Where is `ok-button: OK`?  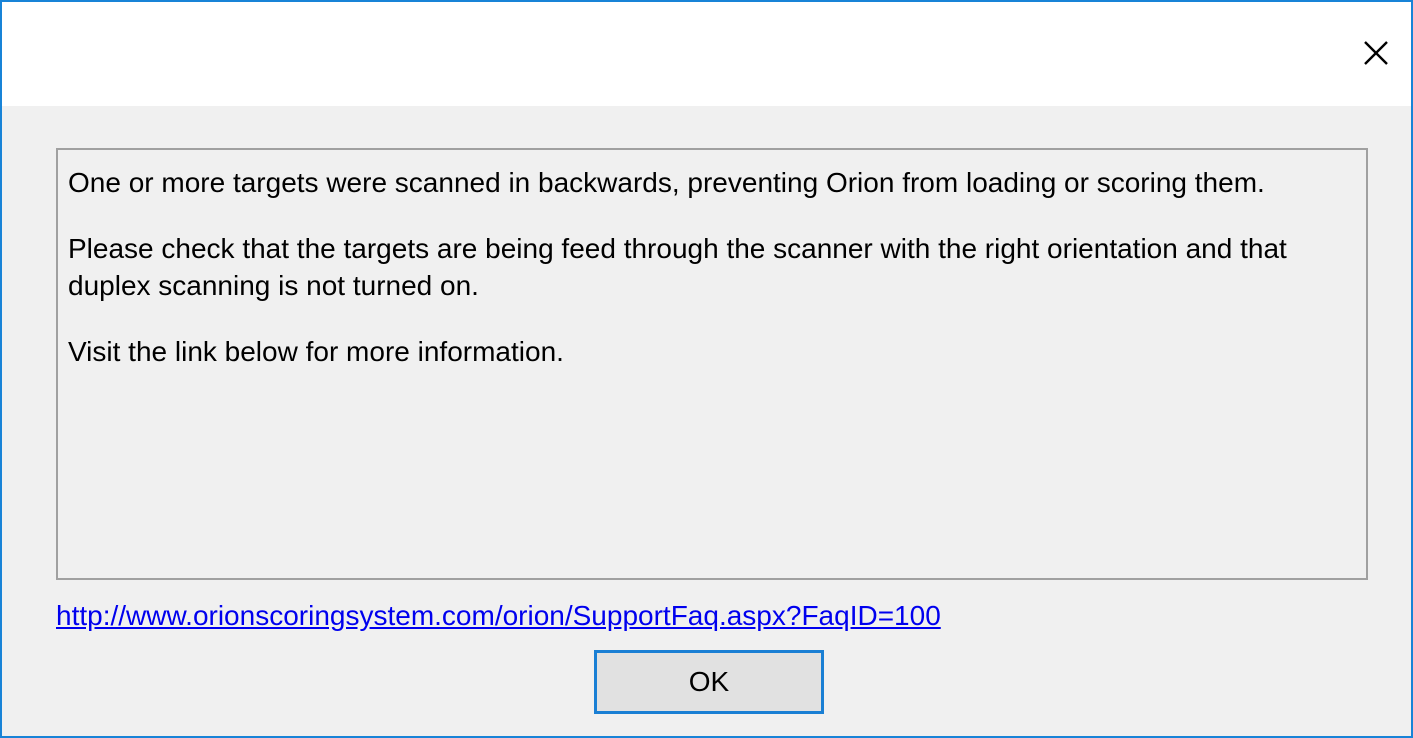 ok-button: OK is located at coordinates (709, 682).